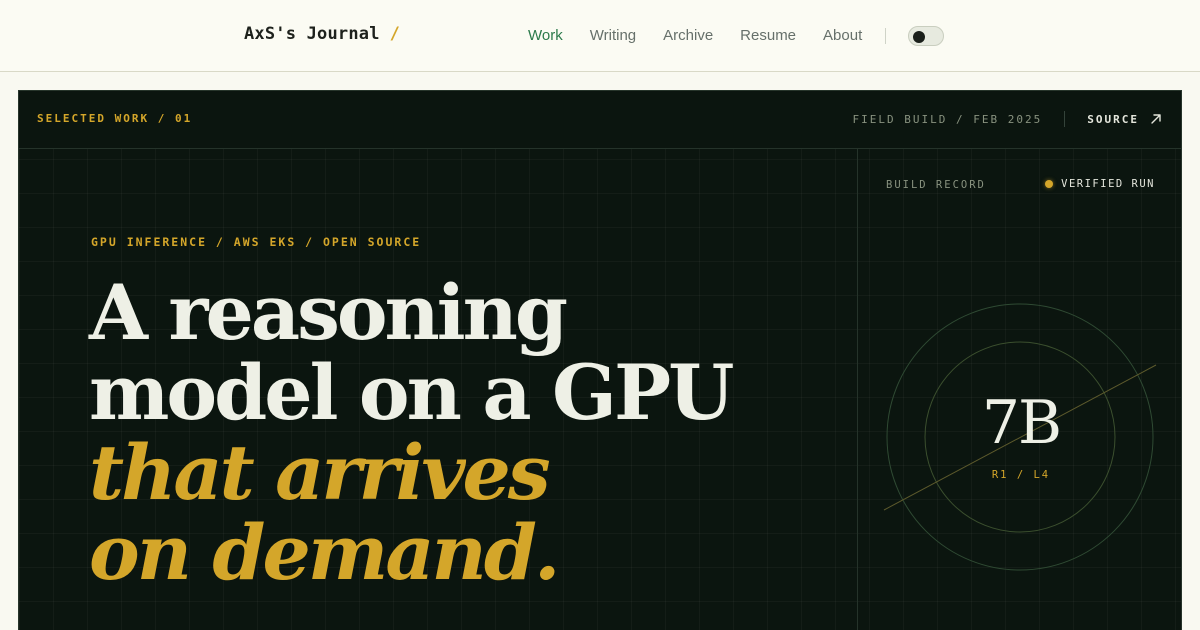  Describe the element at coordinates (947, 119) in the screenshot. I see `field-build-label: FIELD BUILD / FEB 2025` at that location.